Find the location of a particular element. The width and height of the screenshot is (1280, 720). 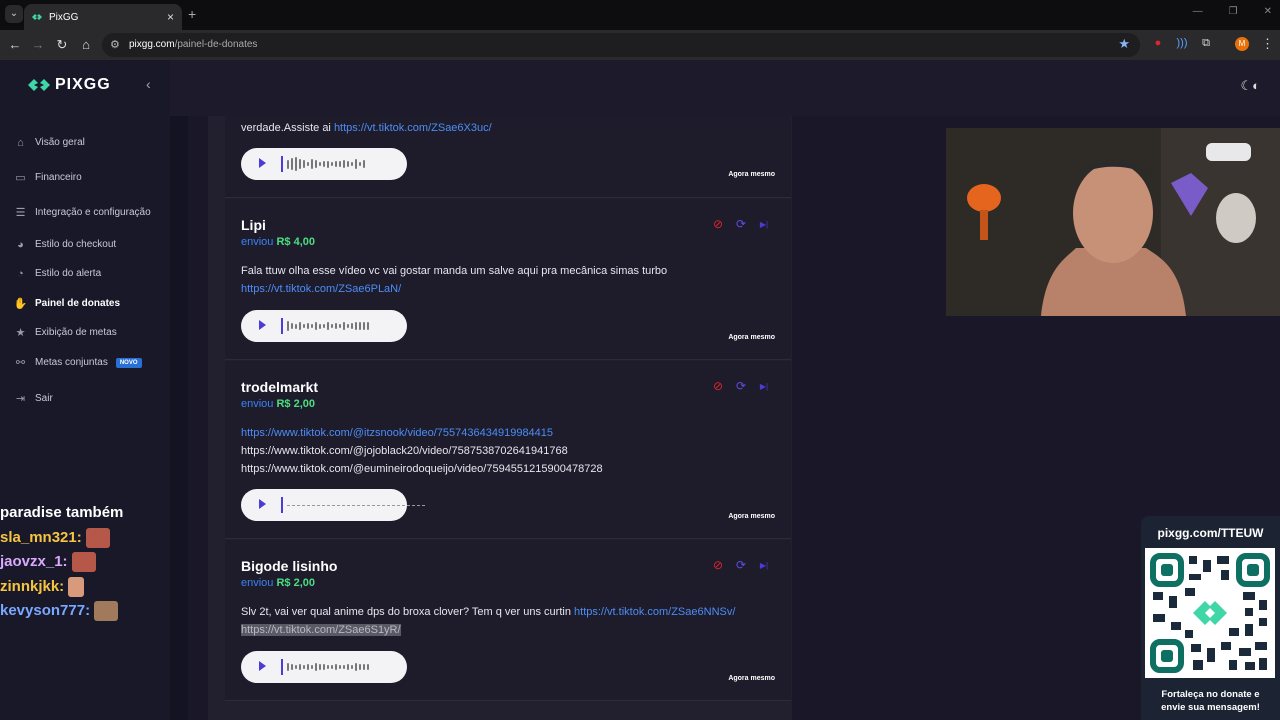

minimize-icon: — is located at coordinates (1198, 11).